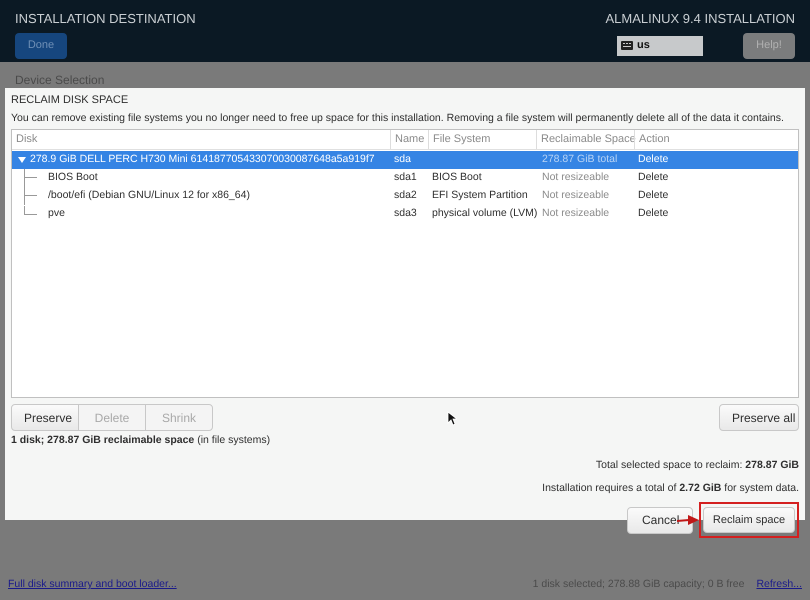 This screenshot has height=600, width=810. Describe the element at coordinates (759, 417) in the screenshot. I see `preserve-all-button: Preserve all` at that location.